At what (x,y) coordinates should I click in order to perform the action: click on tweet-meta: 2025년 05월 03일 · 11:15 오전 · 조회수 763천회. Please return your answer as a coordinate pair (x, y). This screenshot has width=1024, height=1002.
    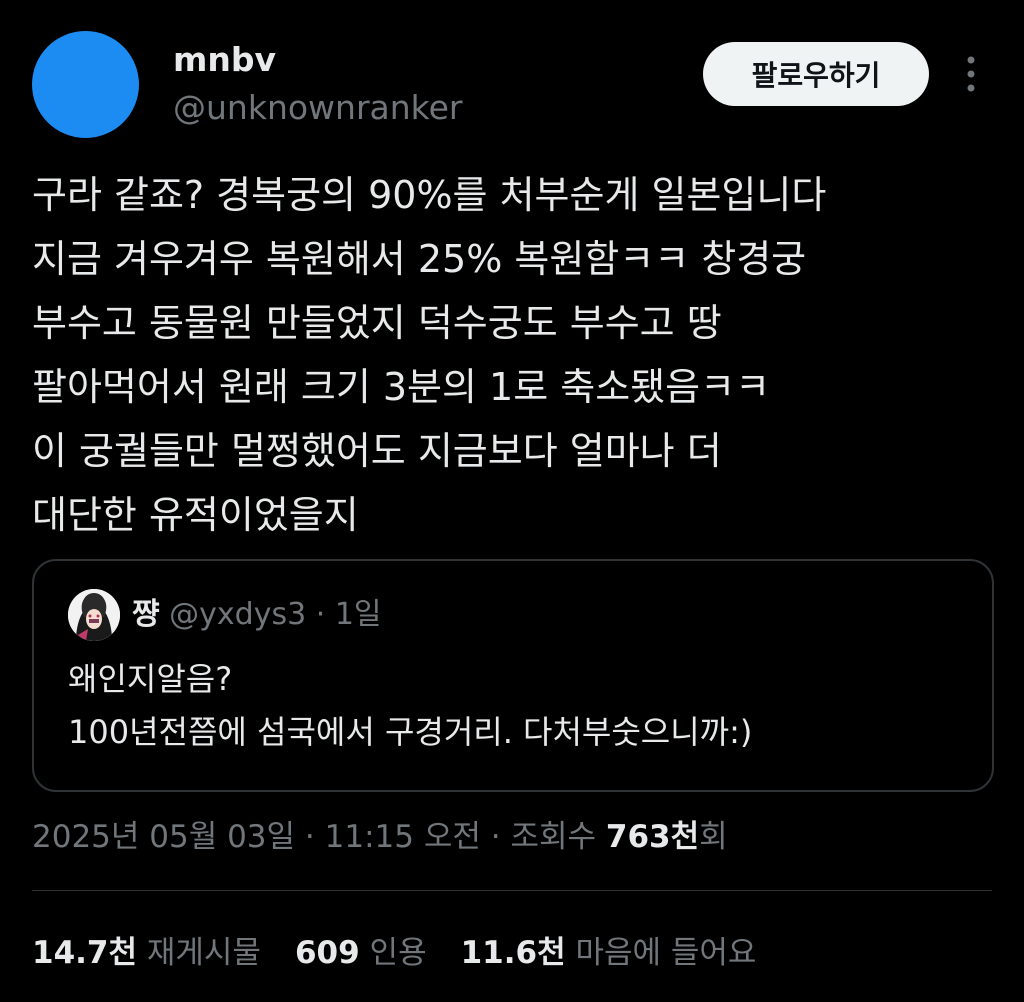
    Looking at the image, I should click on (380, 837).